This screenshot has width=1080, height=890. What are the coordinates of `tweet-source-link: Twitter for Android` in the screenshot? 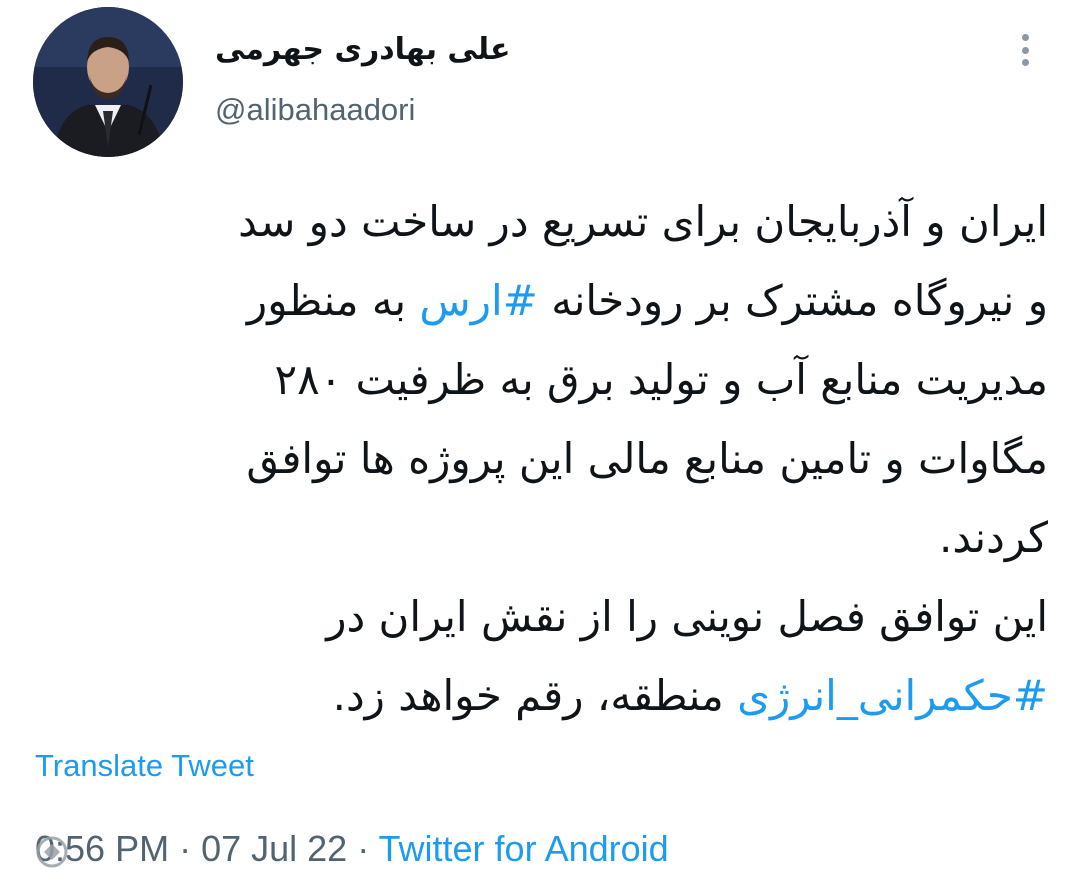 It's located at (524, 848).